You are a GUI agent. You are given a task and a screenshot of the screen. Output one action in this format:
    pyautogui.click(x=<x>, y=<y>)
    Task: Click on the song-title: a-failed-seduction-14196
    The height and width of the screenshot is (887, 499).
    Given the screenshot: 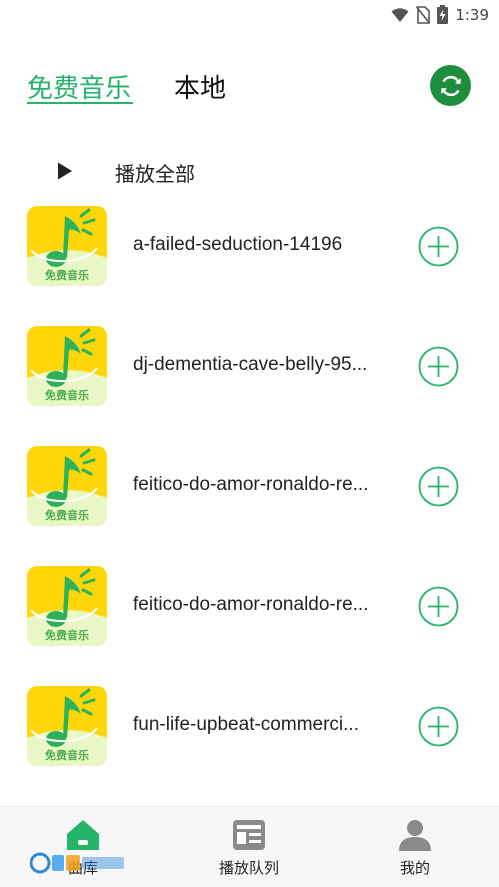 What is the action you would take?
    pyautogui.click(x=238, y=244)
    